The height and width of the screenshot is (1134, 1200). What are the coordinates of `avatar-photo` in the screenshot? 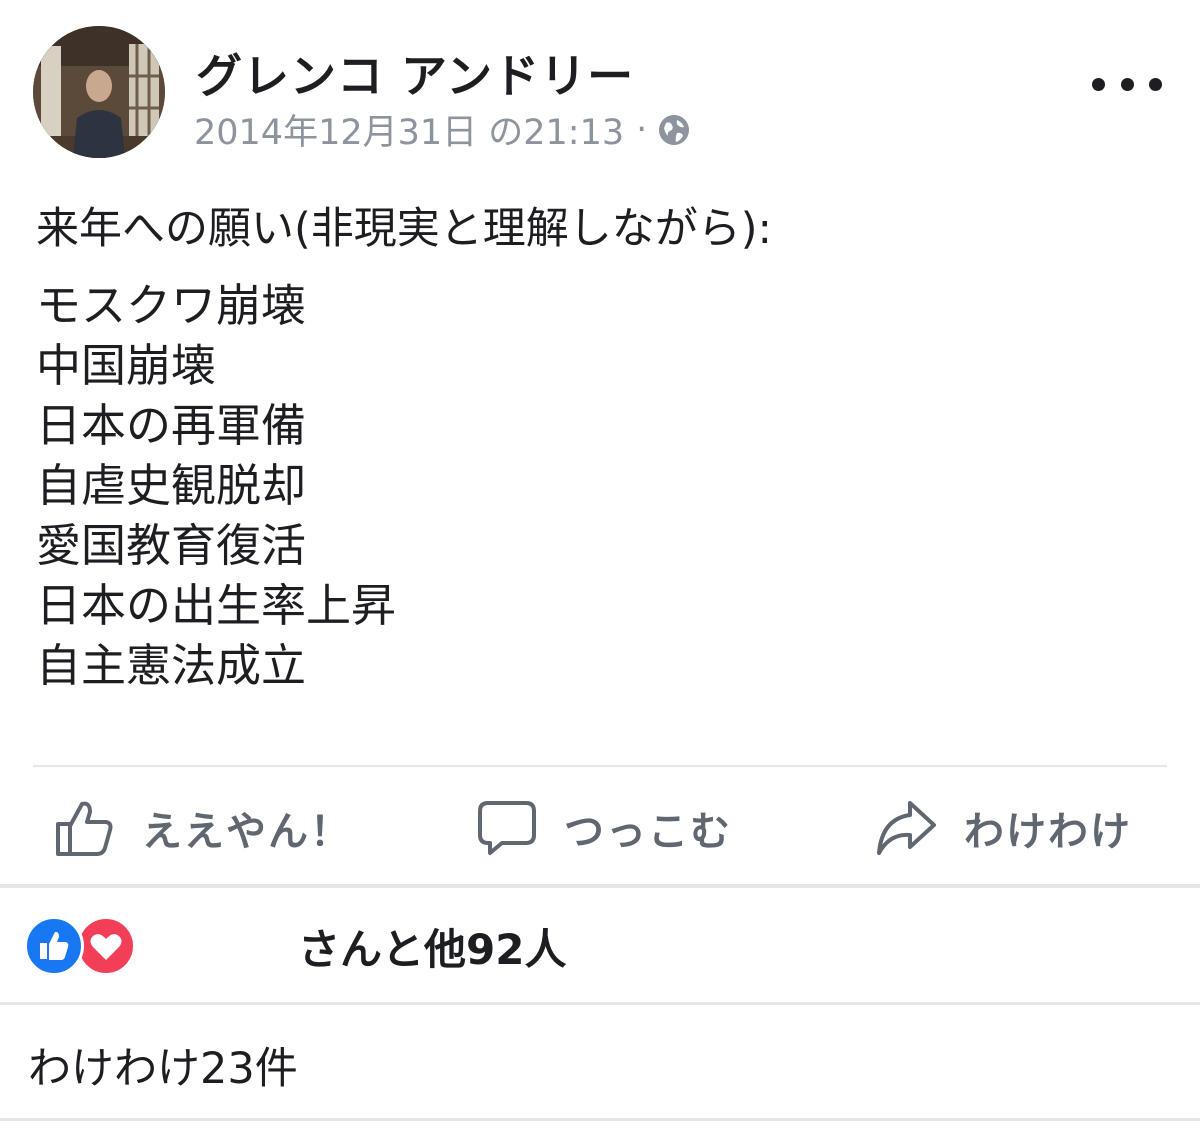 It's located at (99, 92).